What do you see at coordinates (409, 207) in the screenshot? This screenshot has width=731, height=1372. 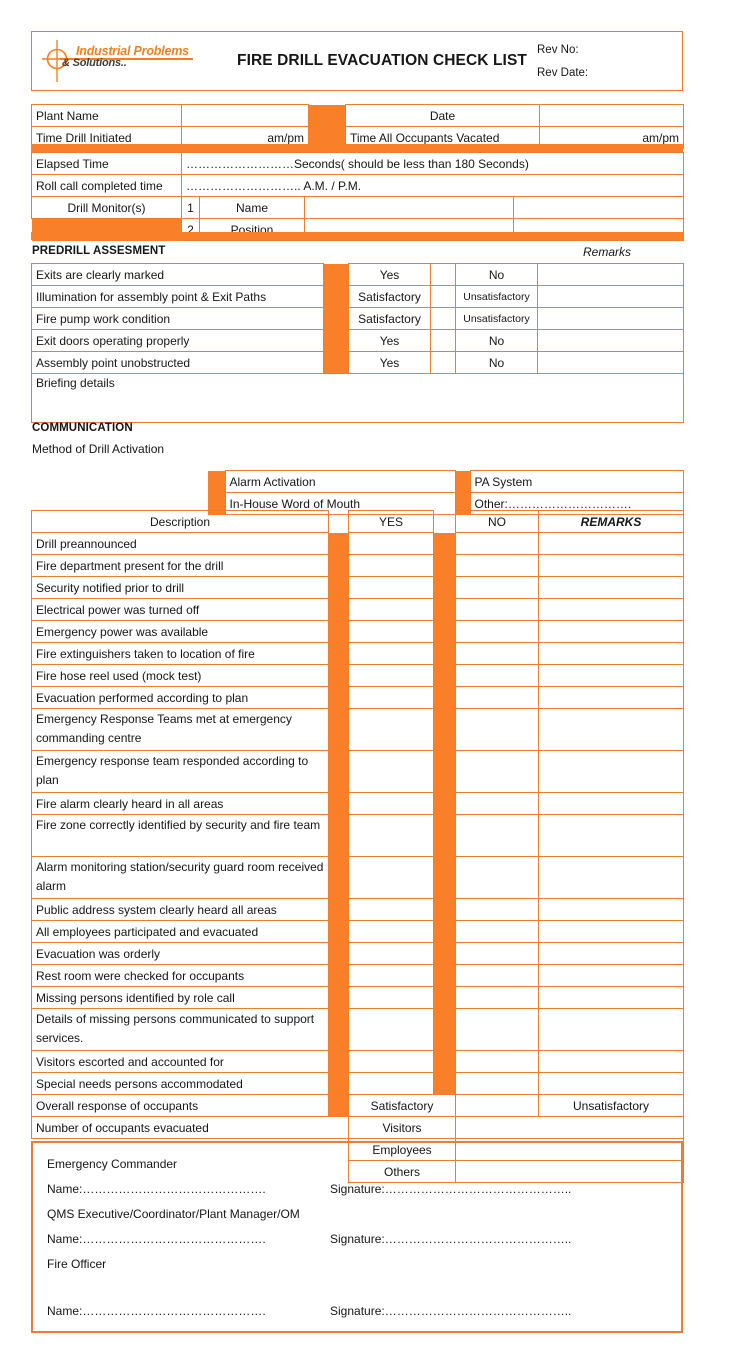 I see `monitor-value-input` at bounding box center [409, 207].